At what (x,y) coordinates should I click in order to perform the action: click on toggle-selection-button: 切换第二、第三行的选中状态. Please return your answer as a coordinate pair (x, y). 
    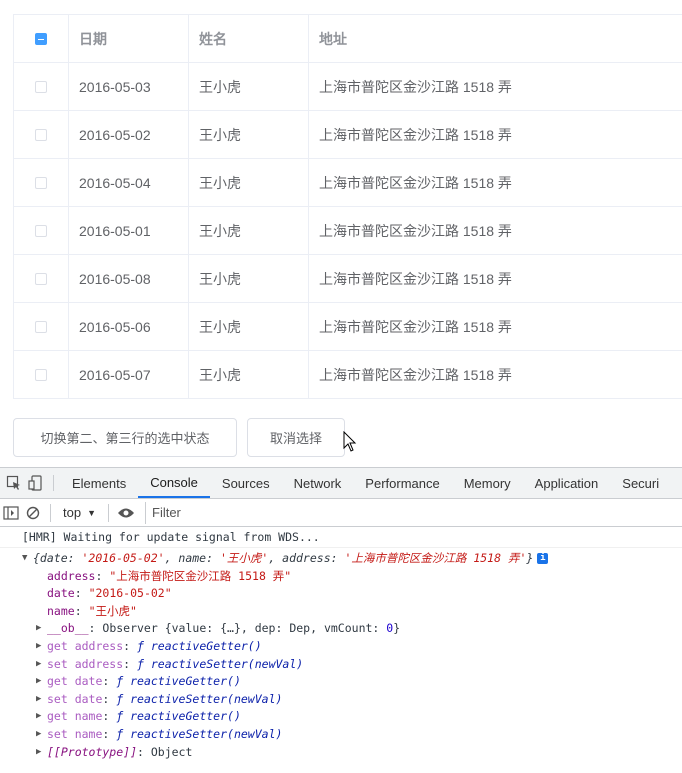
    Looking at the image, I should click on (125, 437).